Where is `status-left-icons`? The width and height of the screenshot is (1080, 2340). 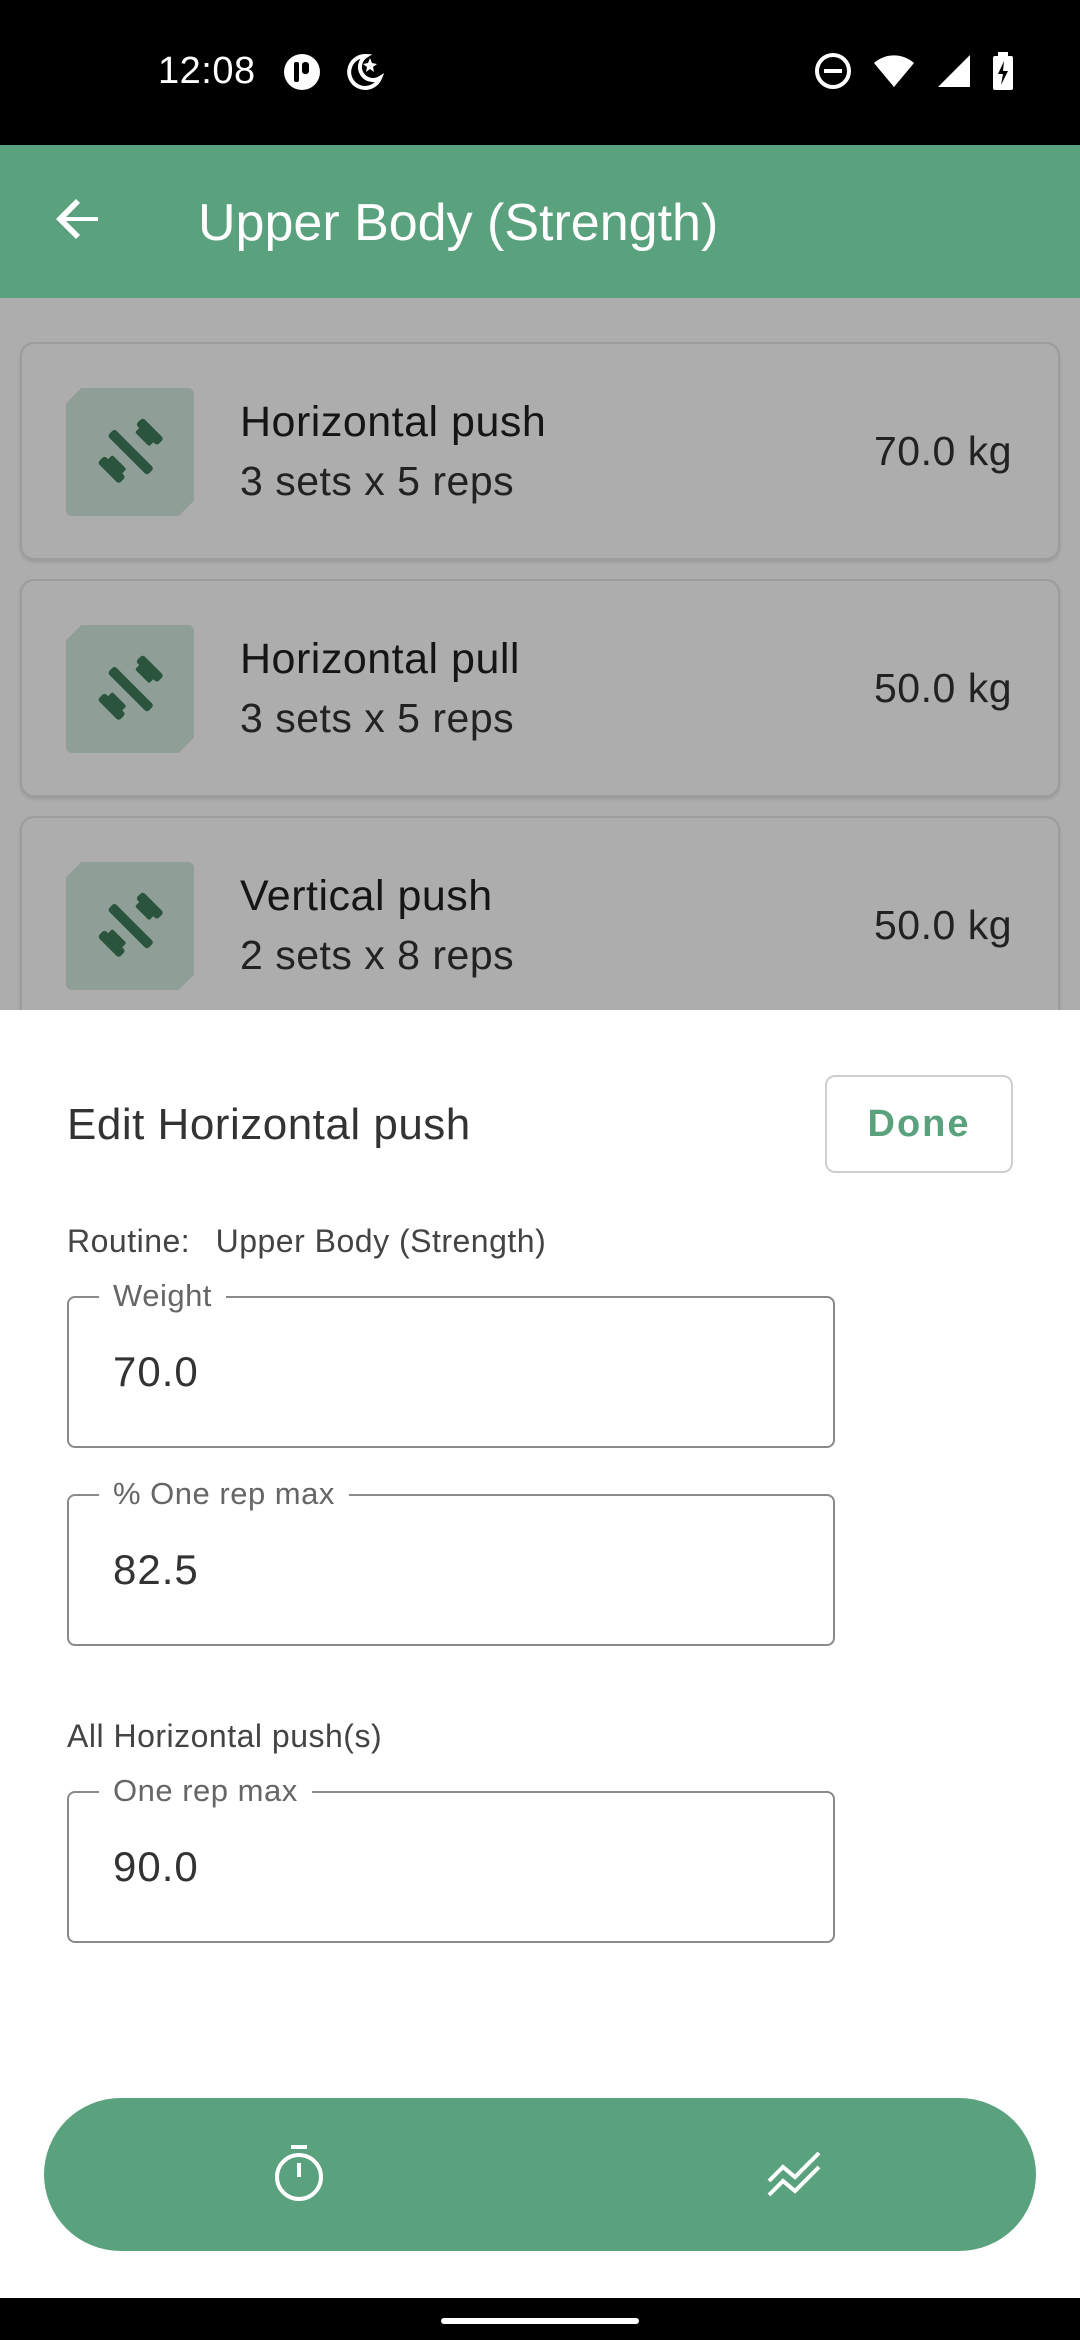 status-left-icons is located at coordinates (333, 72).